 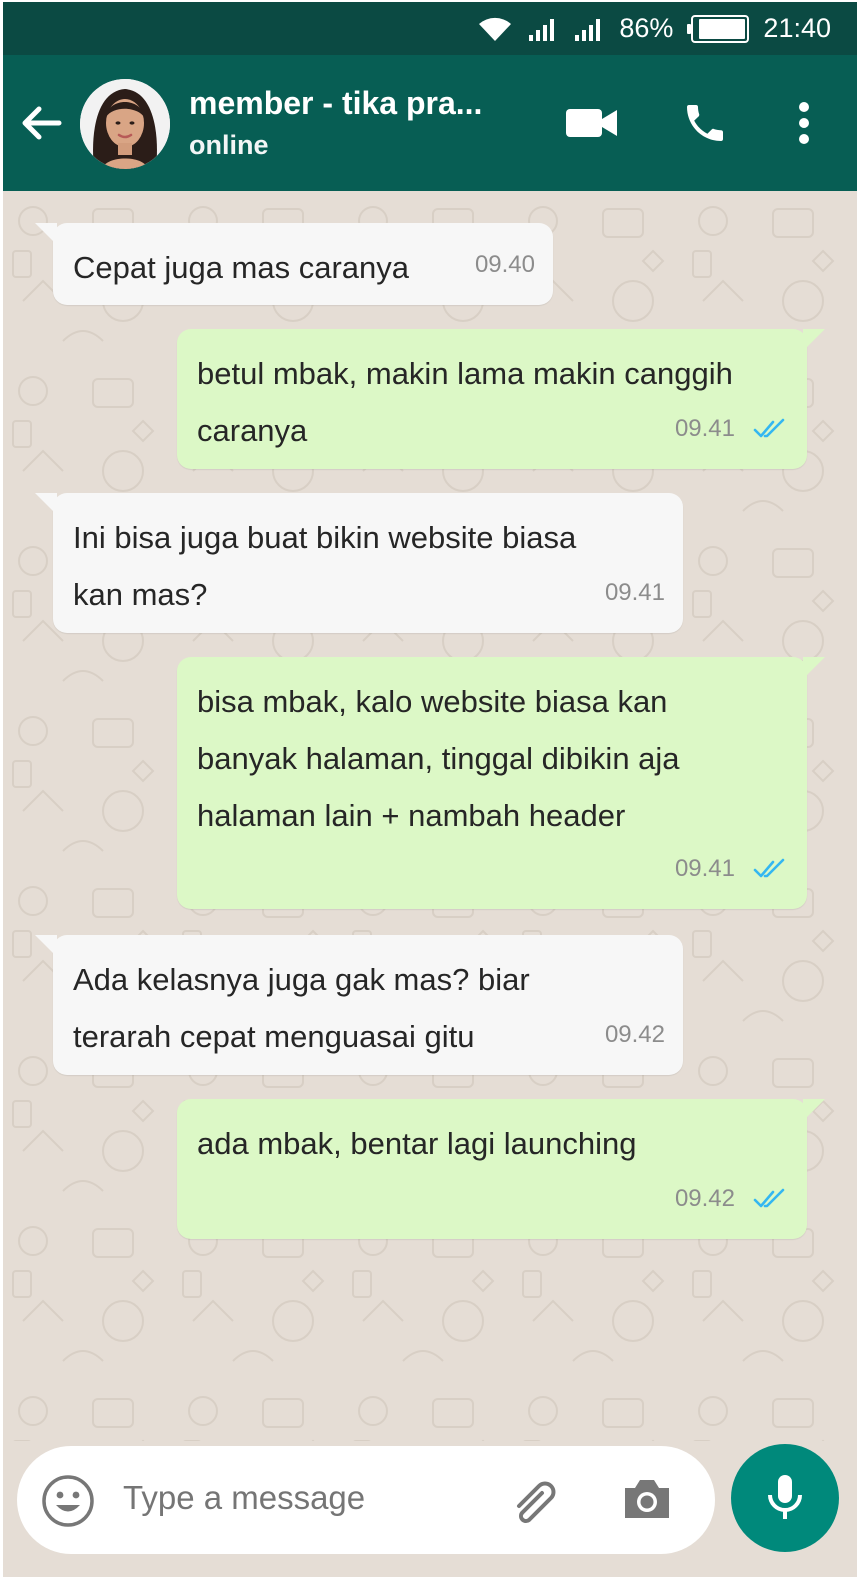 What do you see at coordinates (411, 815) in the screenshot?
I see `message-line: halaman lain + nambah header` at bounding box center [411, 815].